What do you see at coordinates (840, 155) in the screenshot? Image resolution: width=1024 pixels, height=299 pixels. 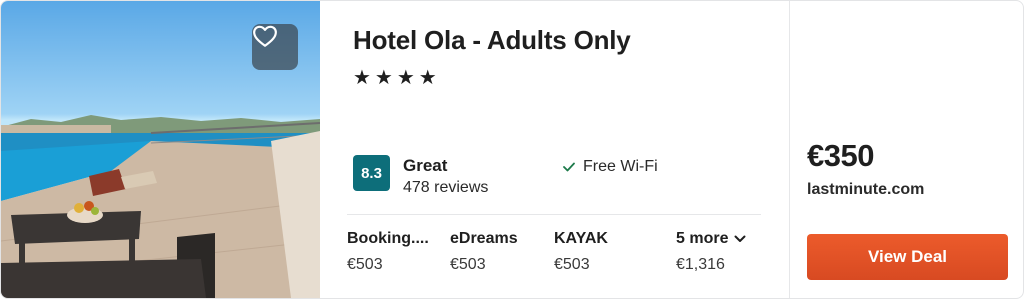 I see `deal-price: €350` at bounding box center [840, 155].